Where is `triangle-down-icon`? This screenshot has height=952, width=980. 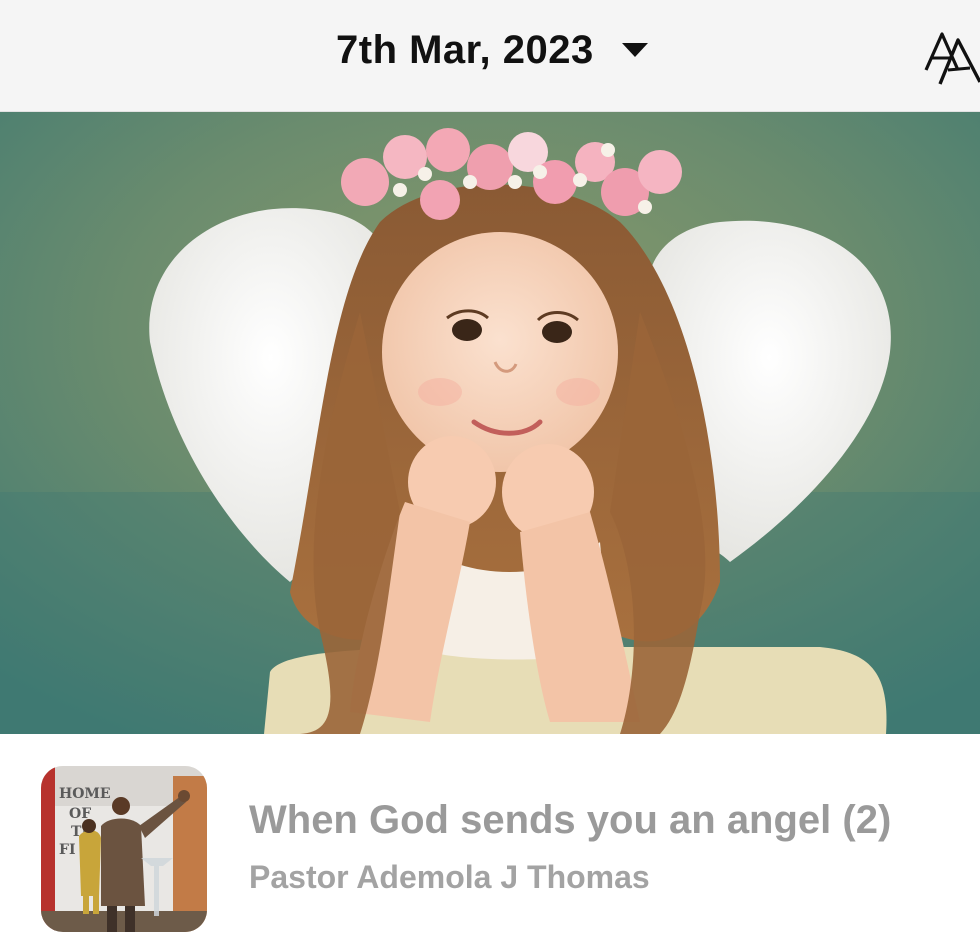
triangle-down-icon is located at coordinates (634, 50).